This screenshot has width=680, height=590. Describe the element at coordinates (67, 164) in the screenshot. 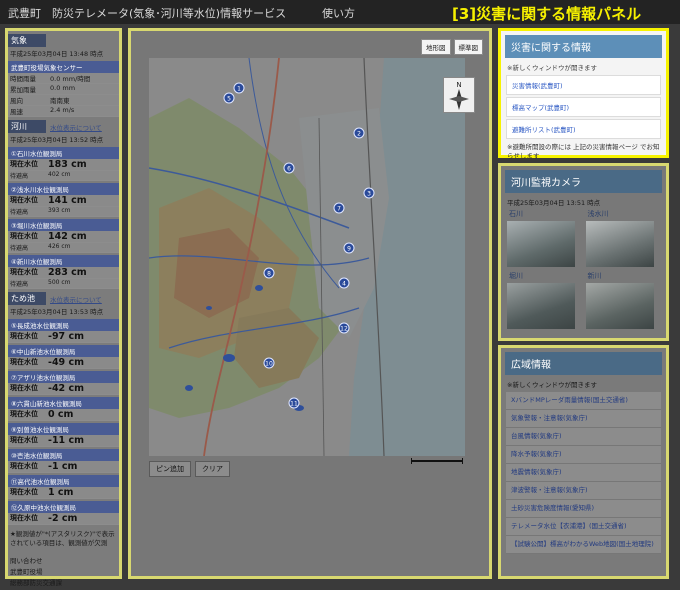

I see `river-level-value: 183 cm` at that location.